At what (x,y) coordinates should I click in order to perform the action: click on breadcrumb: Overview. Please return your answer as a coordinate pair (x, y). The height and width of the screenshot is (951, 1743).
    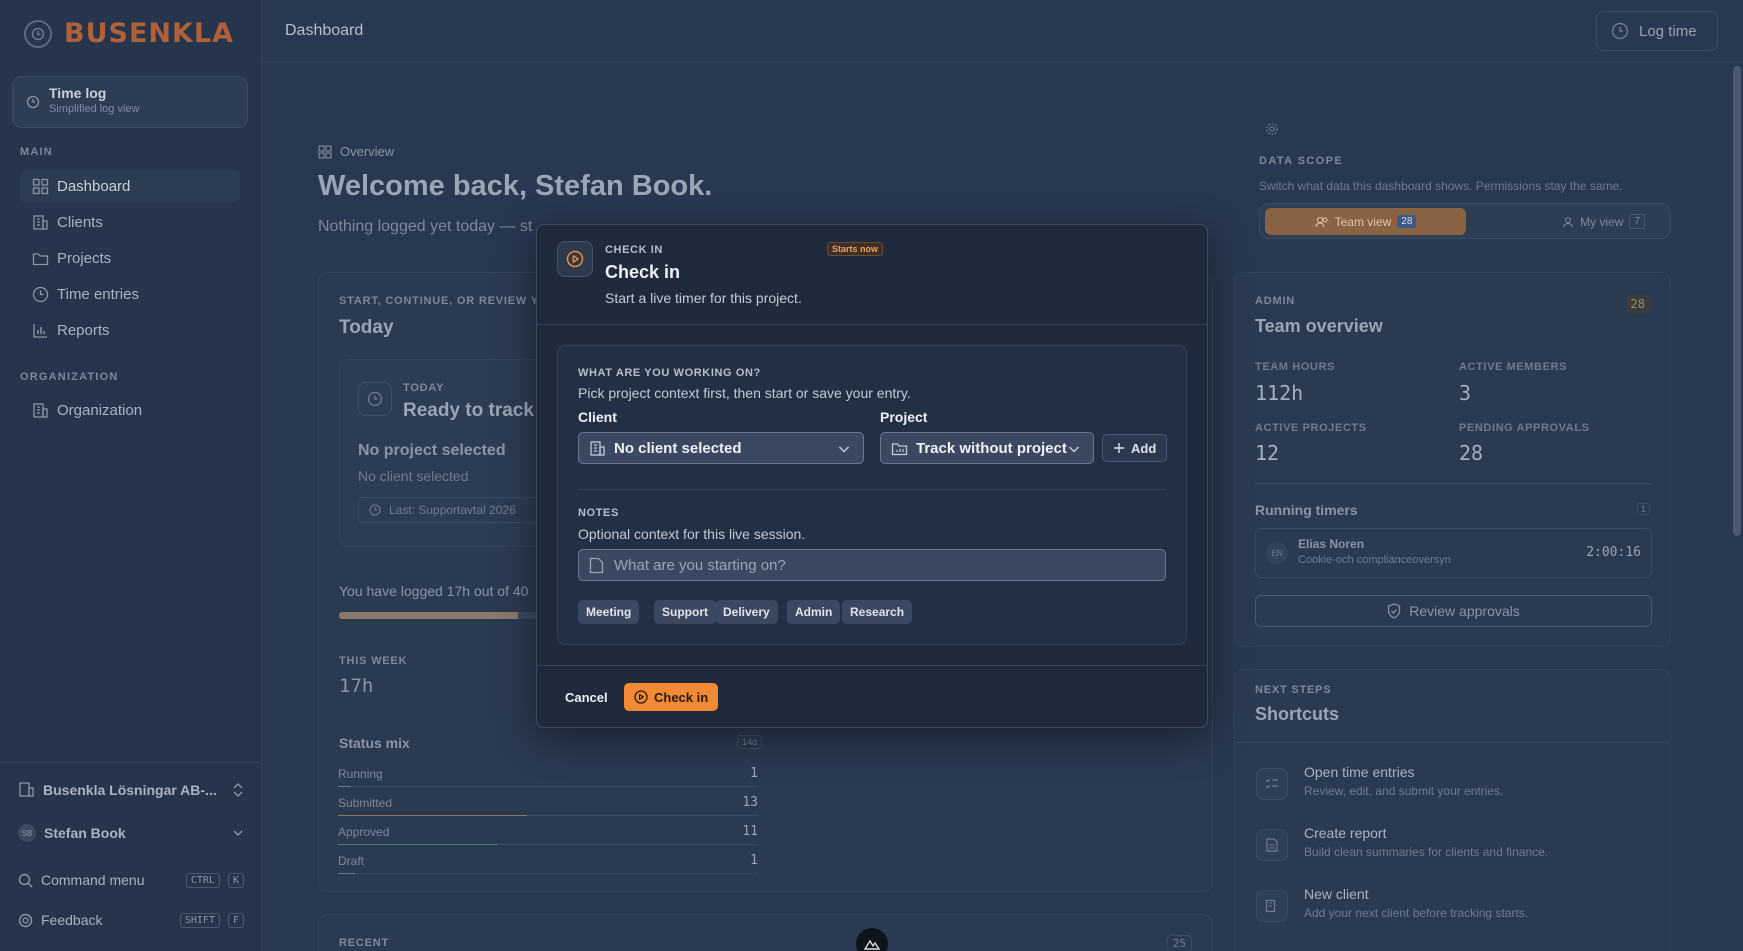
    Looking at the image, I should click on (356, 151).